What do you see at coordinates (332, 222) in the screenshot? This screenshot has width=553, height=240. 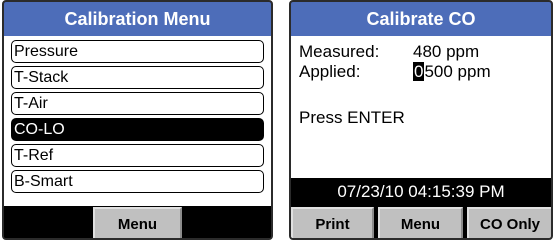 I see `print-softkey: Print` at bounding box center [332, 222].